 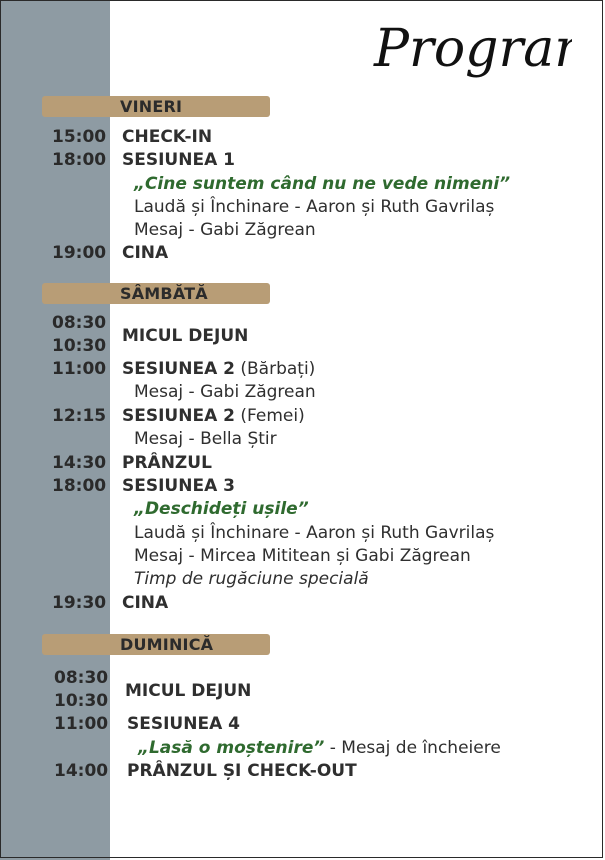 What do you see at coordinates (79, 137) in the screenshot?
I see `time-label: 15:00` at bounding box center [79, 137].